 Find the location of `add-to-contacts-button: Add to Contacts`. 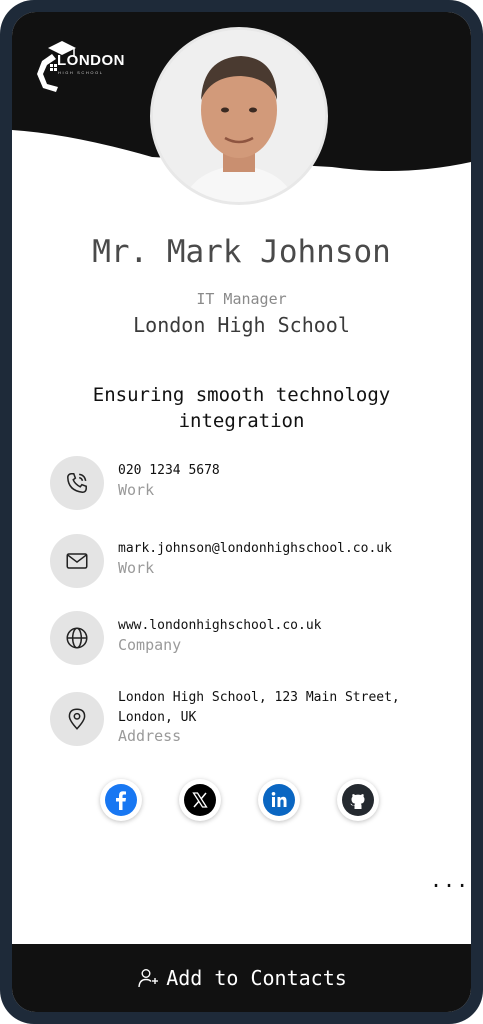

add-to-contacts-button: Add to Contacts is located at coordinates (241, 978).